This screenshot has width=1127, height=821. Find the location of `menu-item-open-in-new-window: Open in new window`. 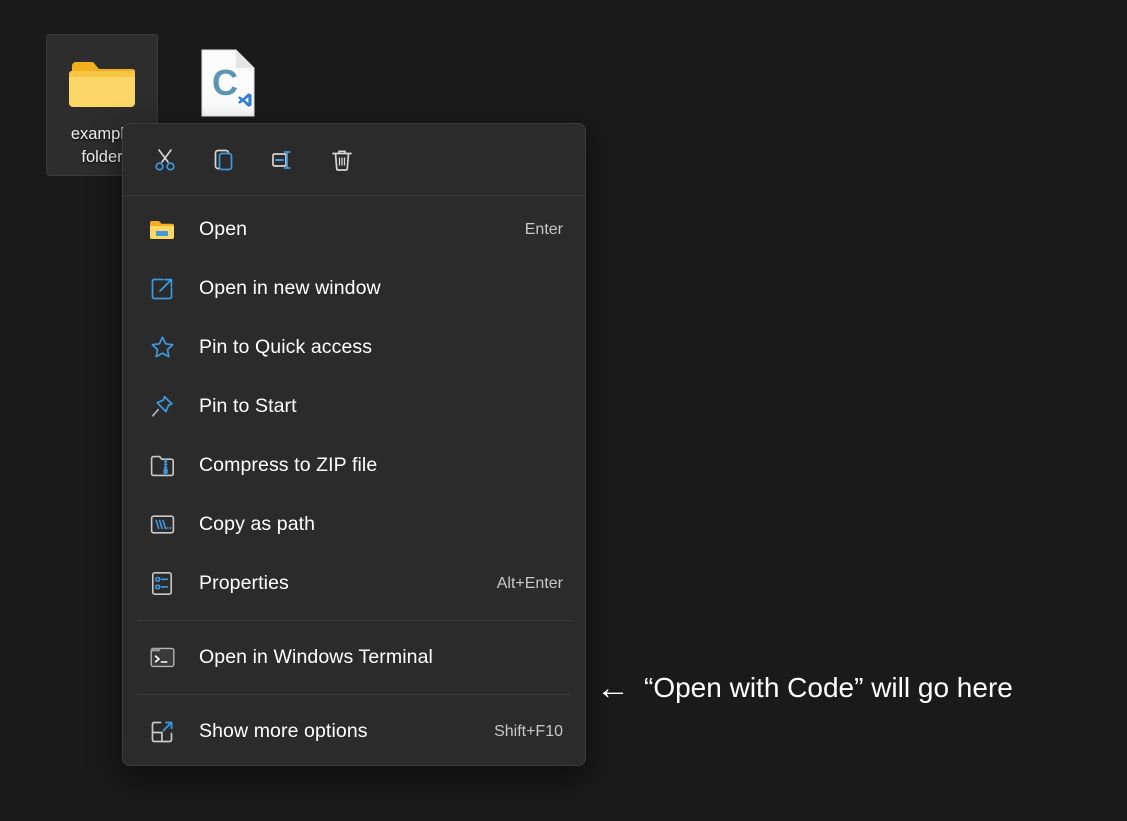

menu-item-open-in-new-window: Open in new window is located at coordinates (354, 288).